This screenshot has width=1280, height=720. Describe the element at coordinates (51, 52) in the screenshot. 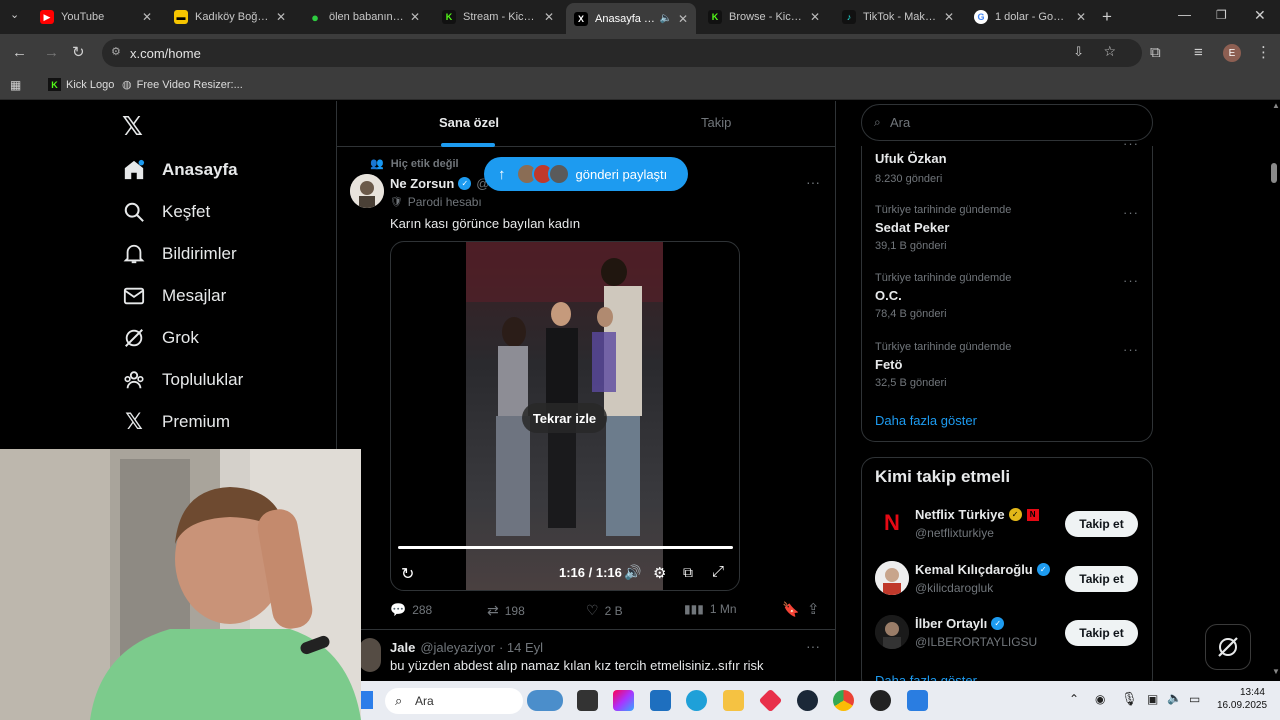

I see `forward-icon: →` at that location.